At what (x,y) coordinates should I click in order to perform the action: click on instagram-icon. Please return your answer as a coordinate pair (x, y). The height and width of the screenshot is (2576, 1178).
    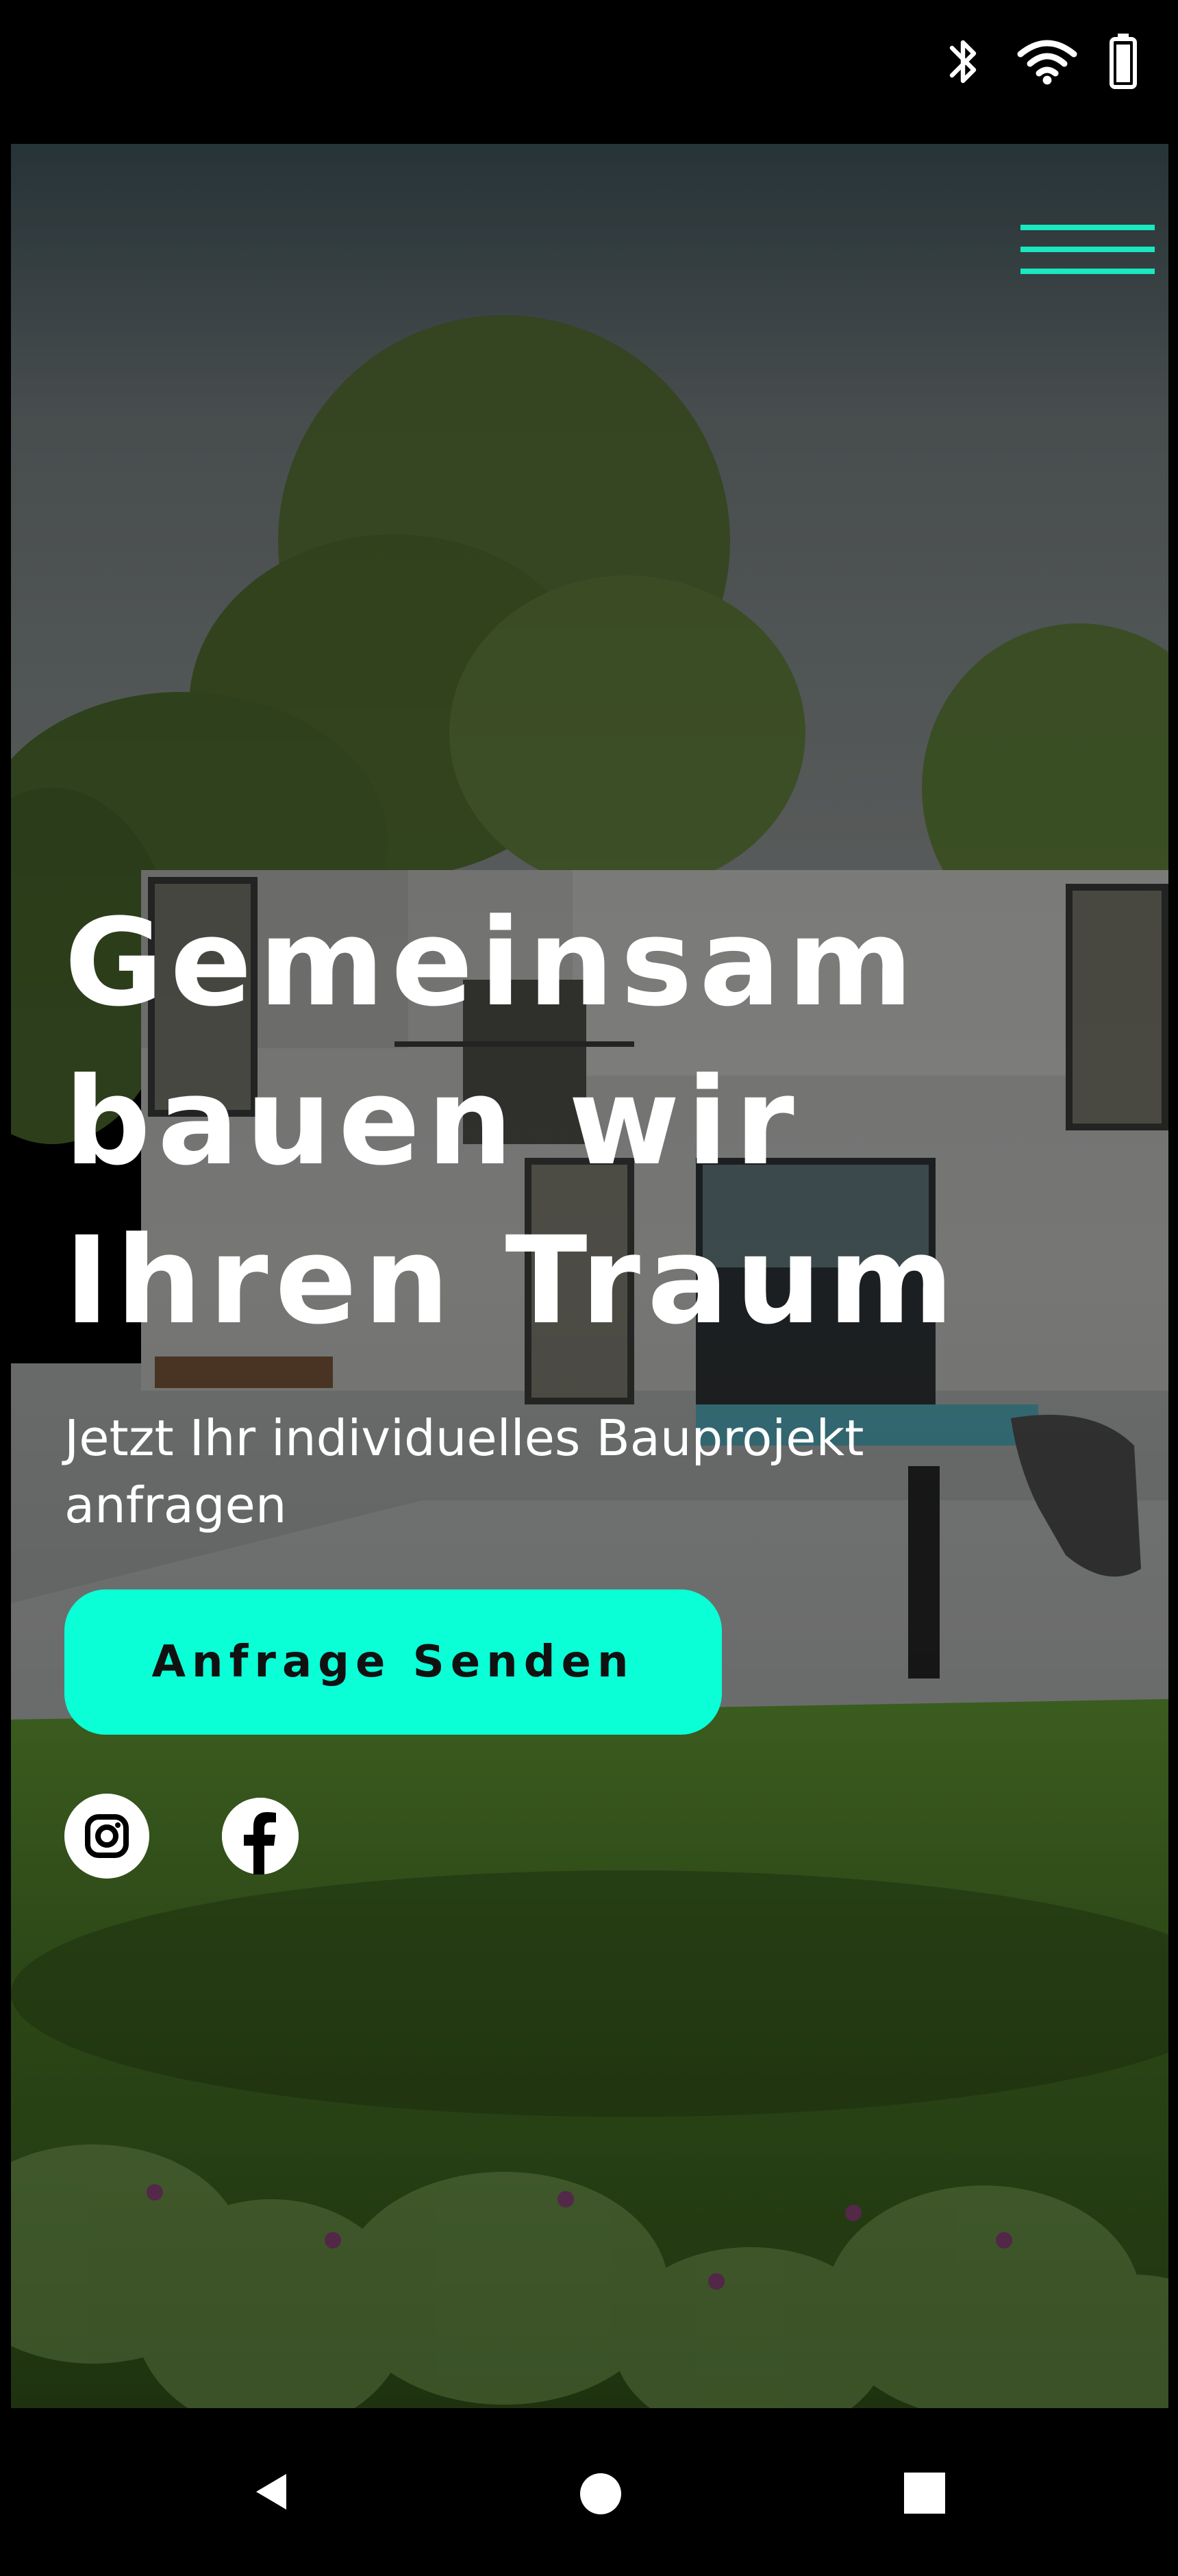
    Looking at the image, I should click on (106, 1836).